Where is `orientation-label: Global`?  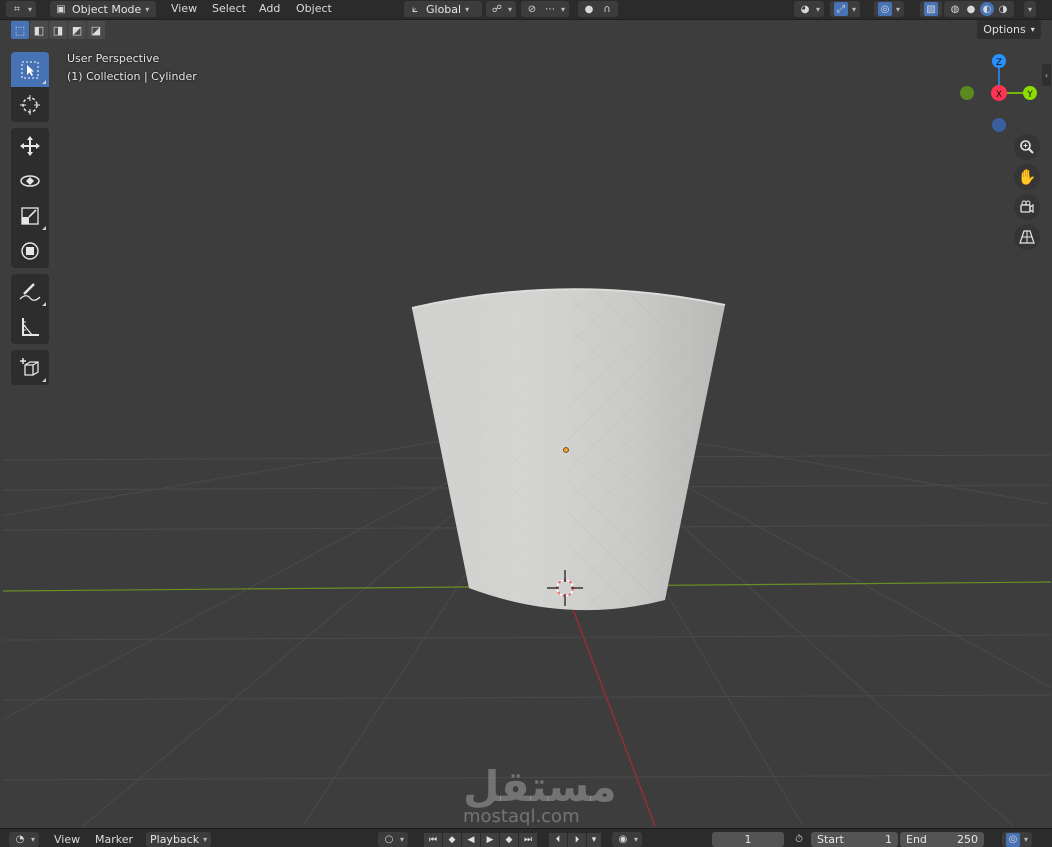
orientation-label: Global is located at coordinates (444, 9).